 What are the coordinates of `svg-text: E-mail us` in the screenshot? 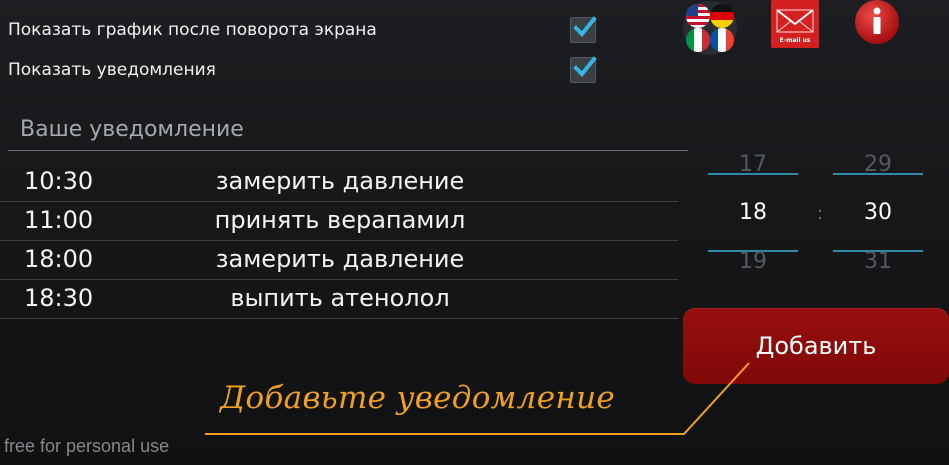 It's located at (795, 40).